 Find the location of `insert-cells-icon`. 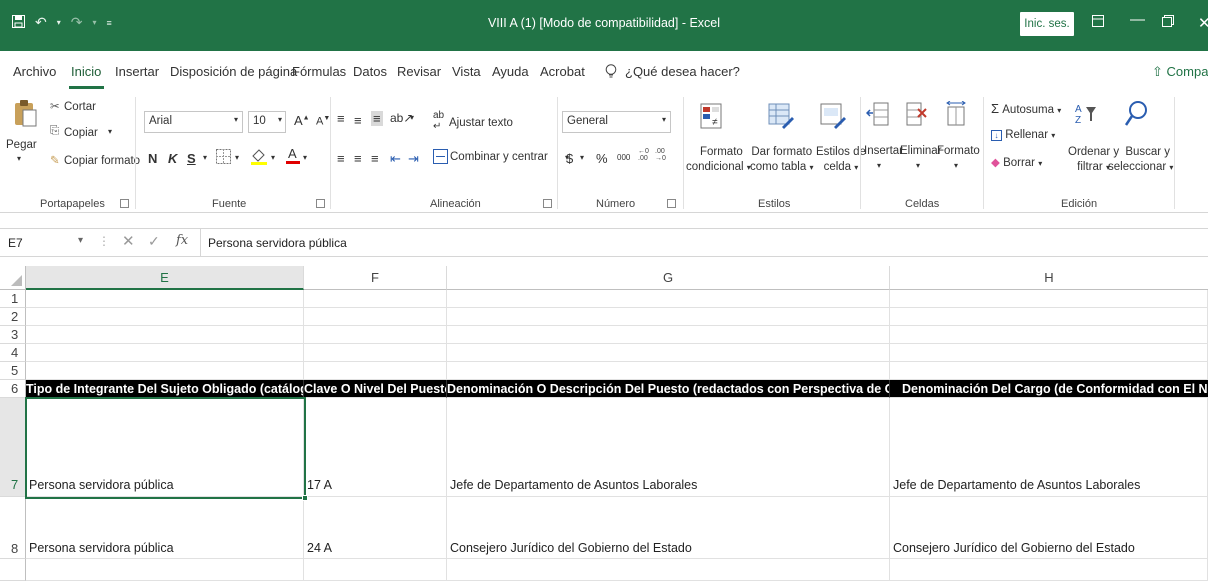

insert-cells-icon is located at coordinates (877, 115).